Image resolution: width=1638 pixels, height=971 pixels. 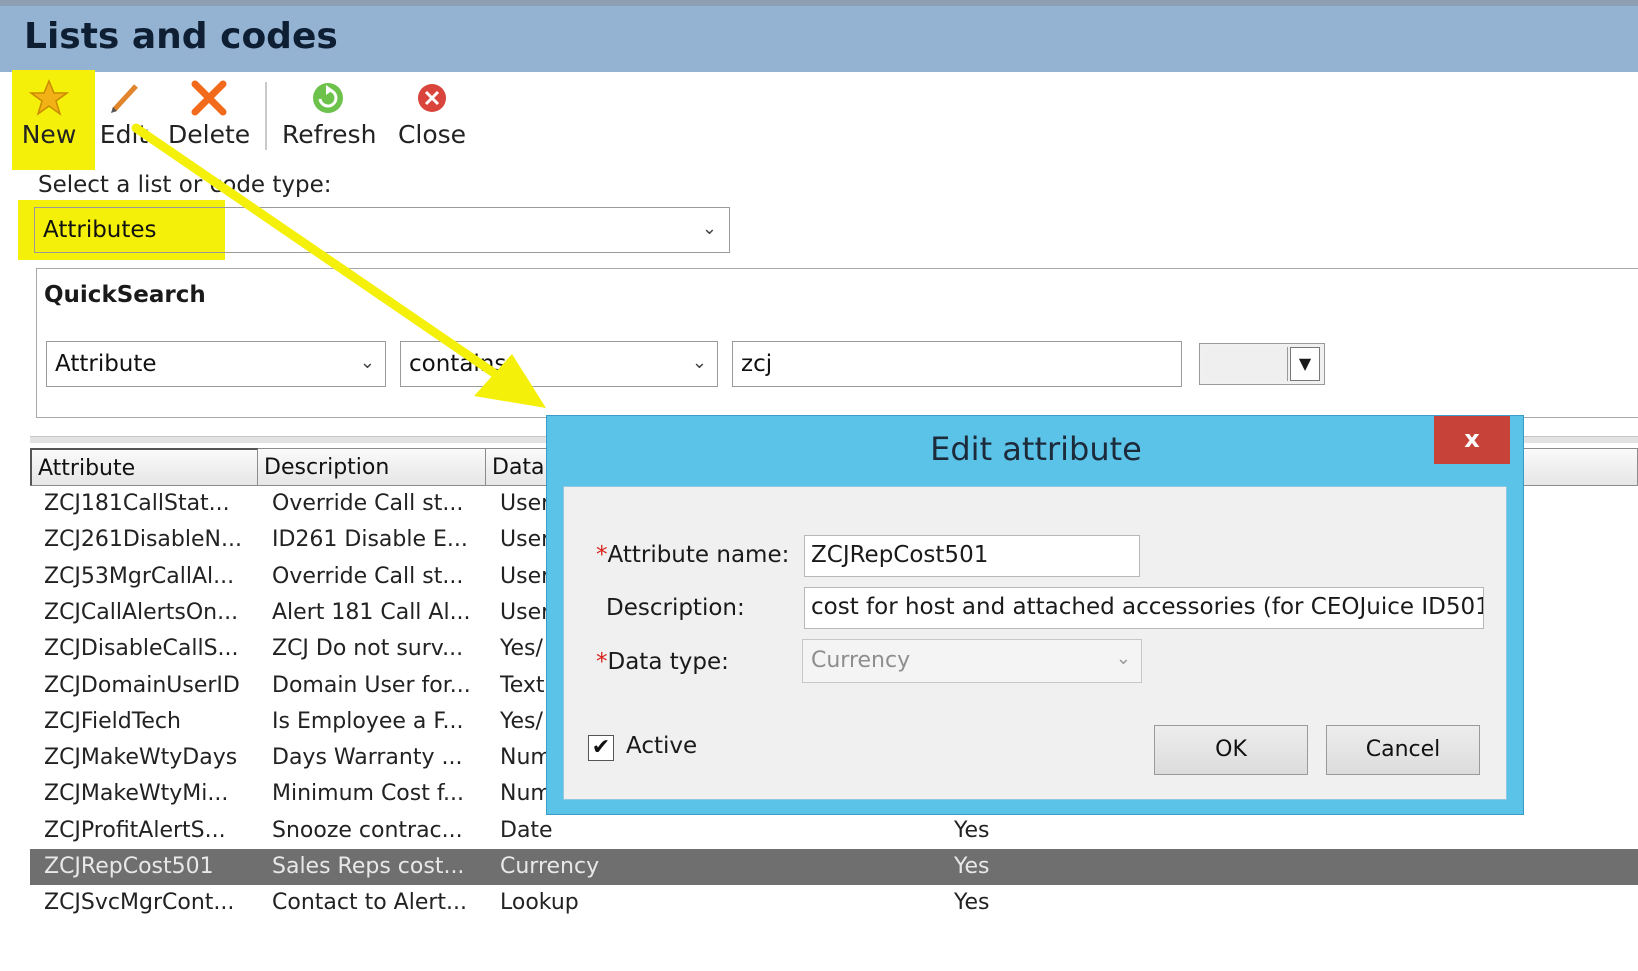 What do you see at coordinates (1305, 364) in the screenshot?
I see `dropdown-arrow-icon: ▼` at bounding box center [1305, 364].